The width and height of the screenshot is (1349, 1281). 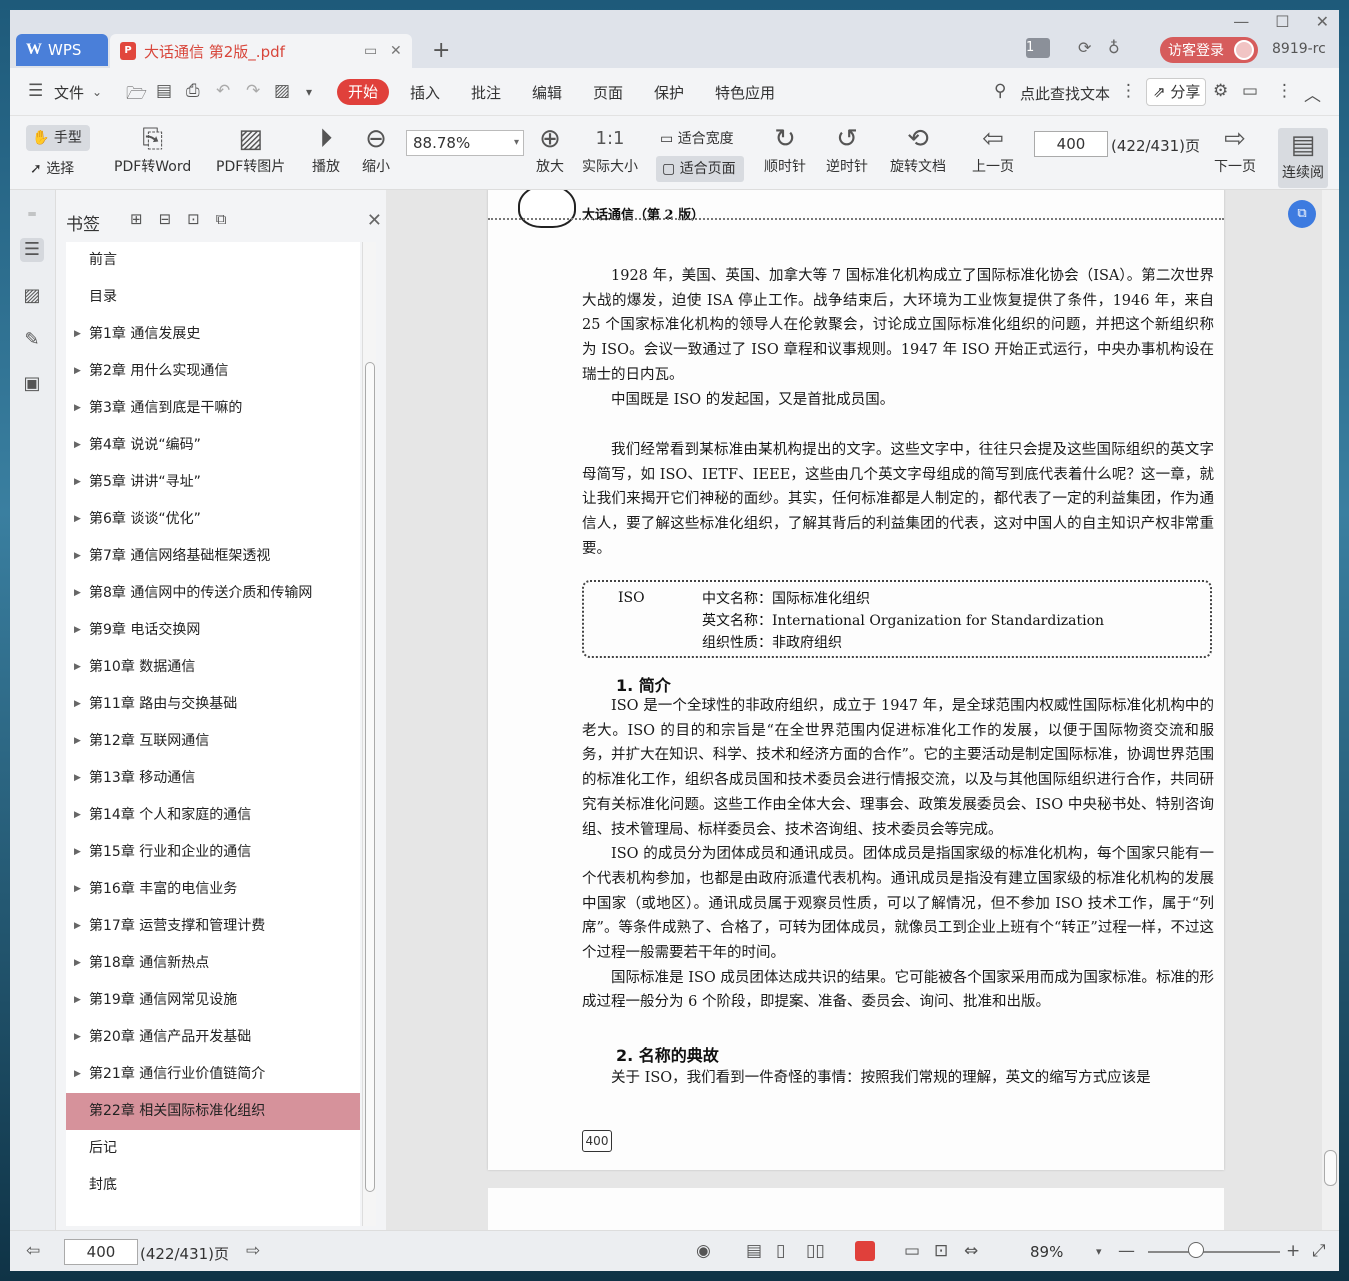 What do you see at coordinates (1214, 1252) in the screenshot?
I see `zoom-slider-track` at bounding box center [1214, 1252].